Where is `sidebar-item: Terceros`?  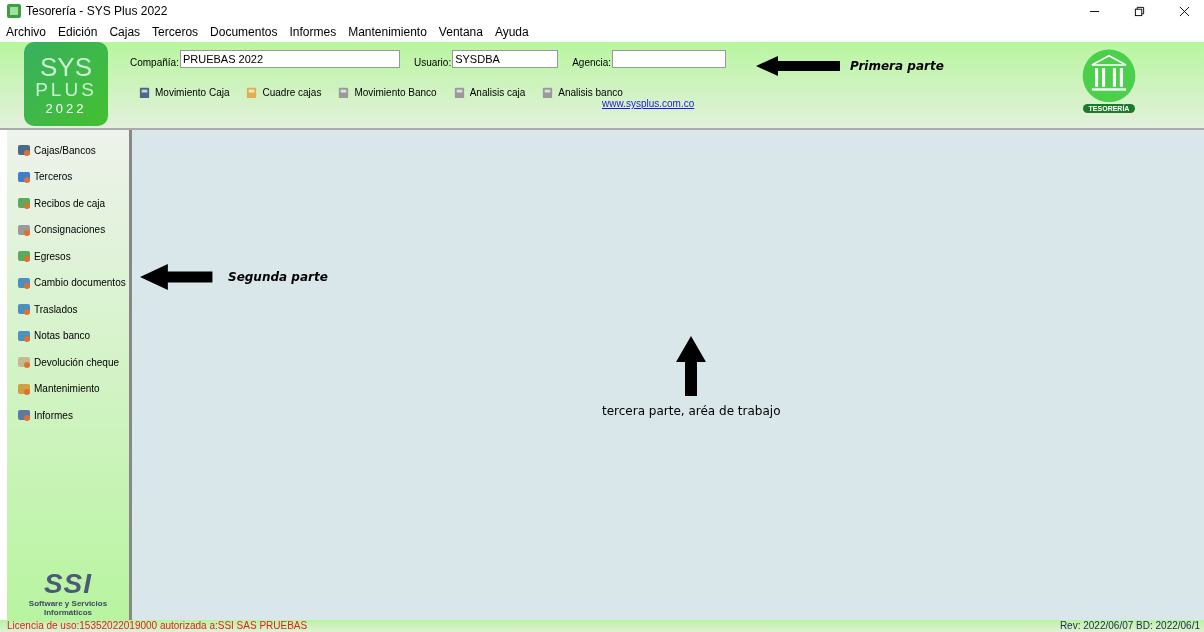 sidebar-item: Terceros is located at coordinates (73, 176).